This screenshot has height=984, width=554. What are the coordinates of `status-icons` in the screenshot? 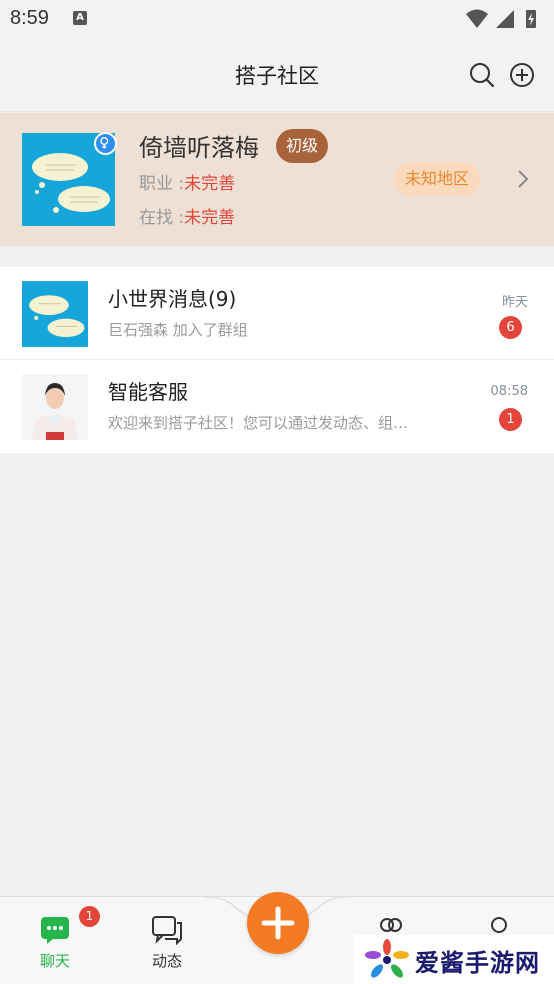 It's located at (501, 18).